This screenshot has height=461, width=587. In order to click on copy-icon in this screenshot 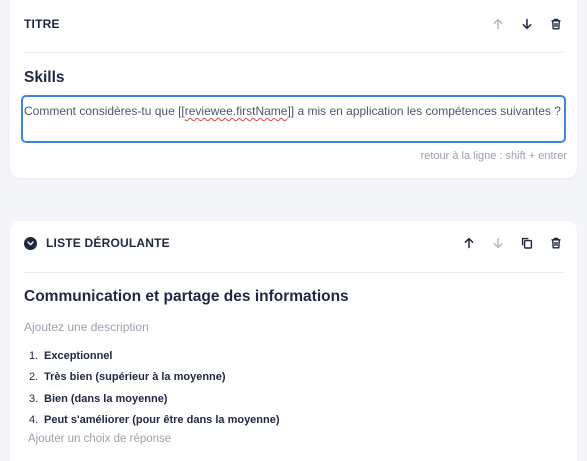, I will do `click(527, 243)`.